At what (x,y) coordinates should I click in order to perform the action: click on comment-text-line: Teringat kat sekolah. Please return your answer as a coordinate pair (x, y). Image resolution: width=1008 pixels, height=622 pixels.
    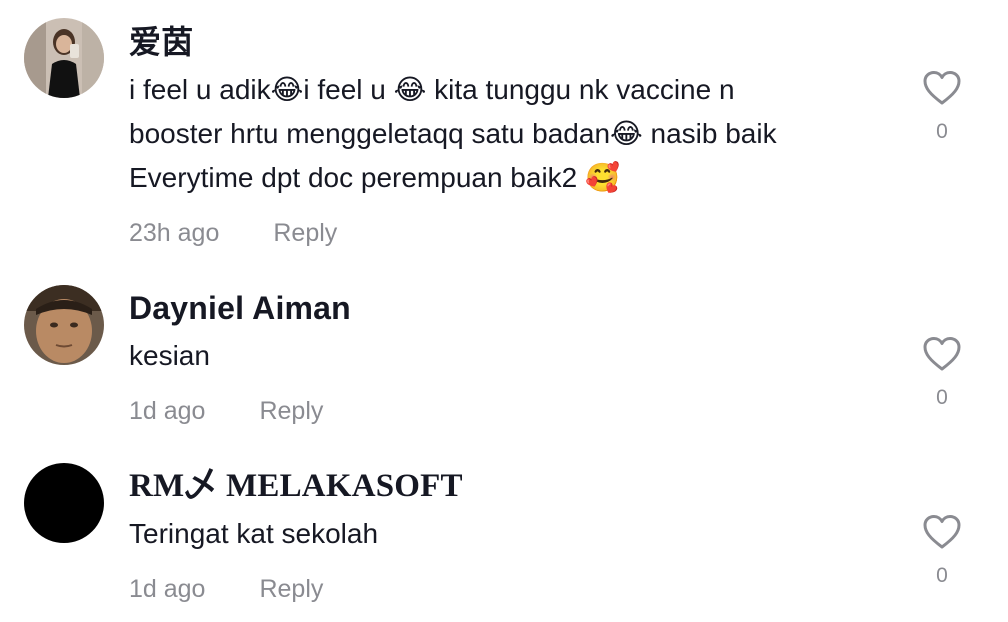
    Looking at the image, I should click on (254, 533).